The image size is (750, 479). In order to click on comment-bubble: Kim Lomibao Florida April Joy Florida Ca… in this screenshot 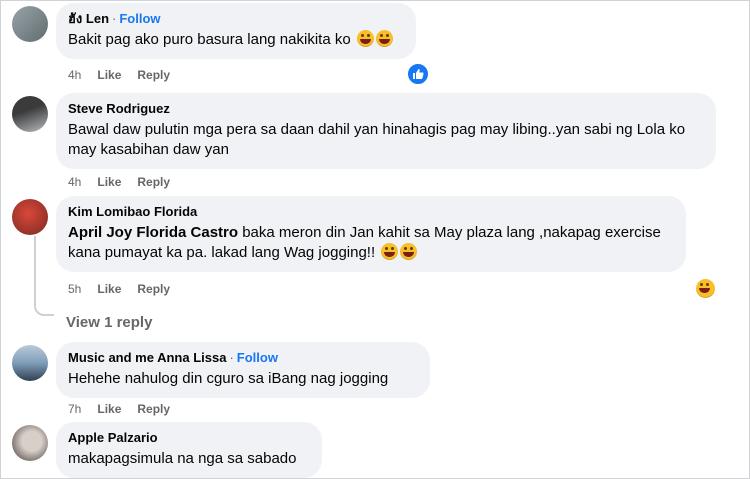, I will do `click(371, 234)`.